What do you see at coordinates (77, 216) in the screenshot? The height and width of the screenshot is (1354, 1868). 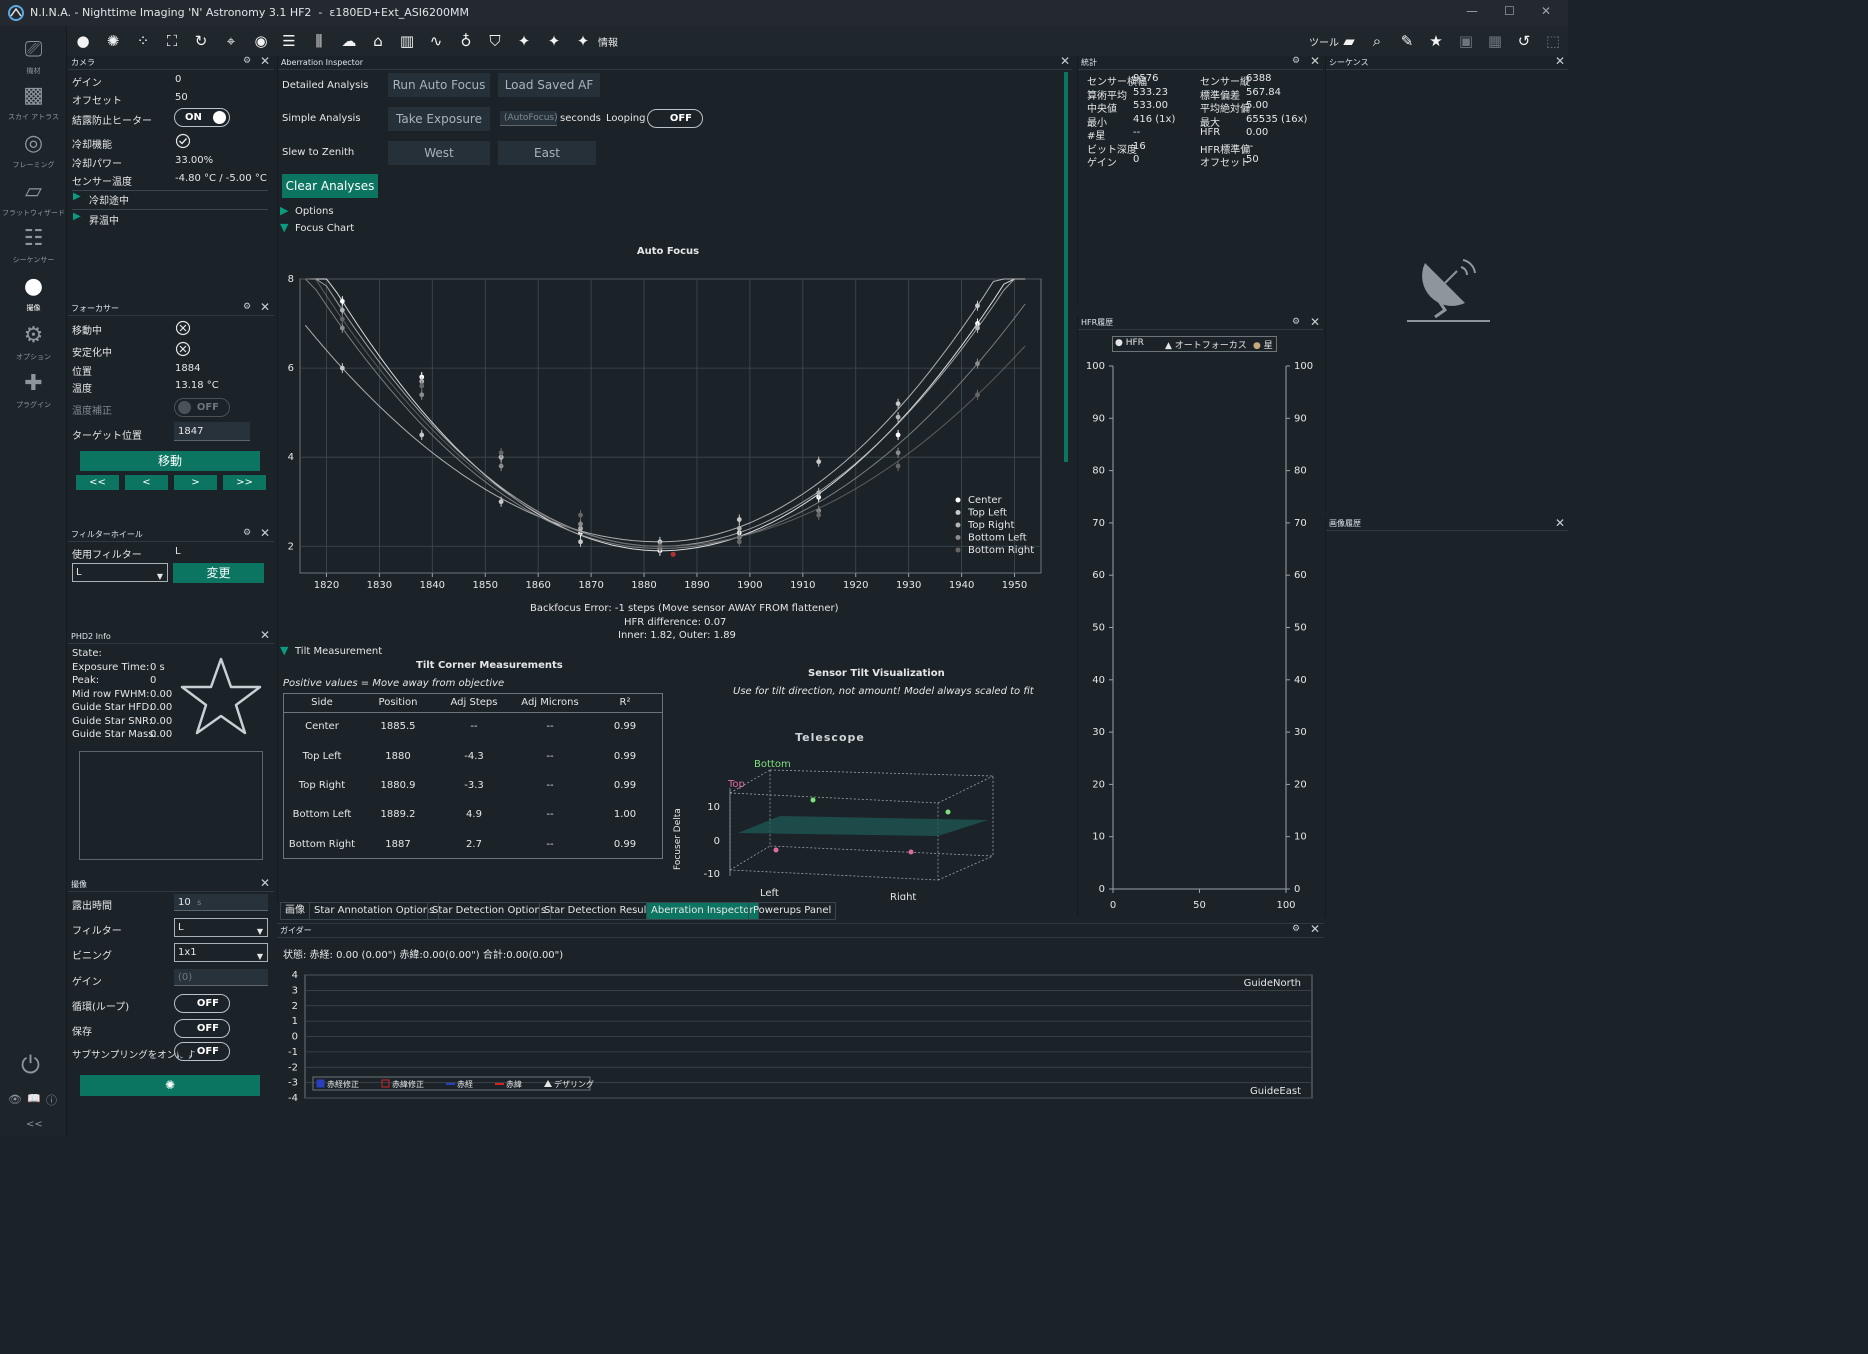 I see `expand-warming-icon: ▶` at bounding box center [77, 216].